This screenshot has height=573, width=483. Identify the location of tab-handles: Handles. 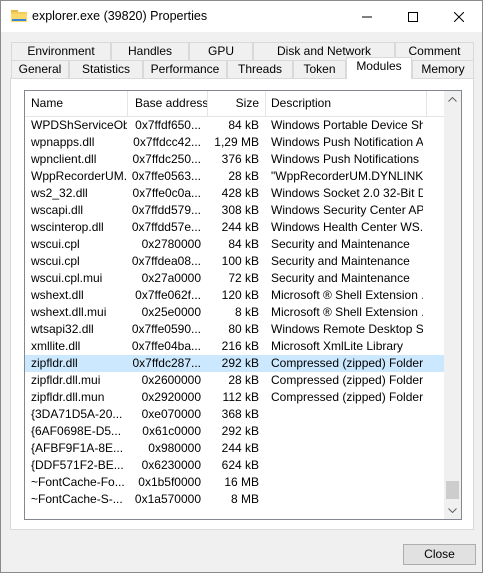
(150, 51).